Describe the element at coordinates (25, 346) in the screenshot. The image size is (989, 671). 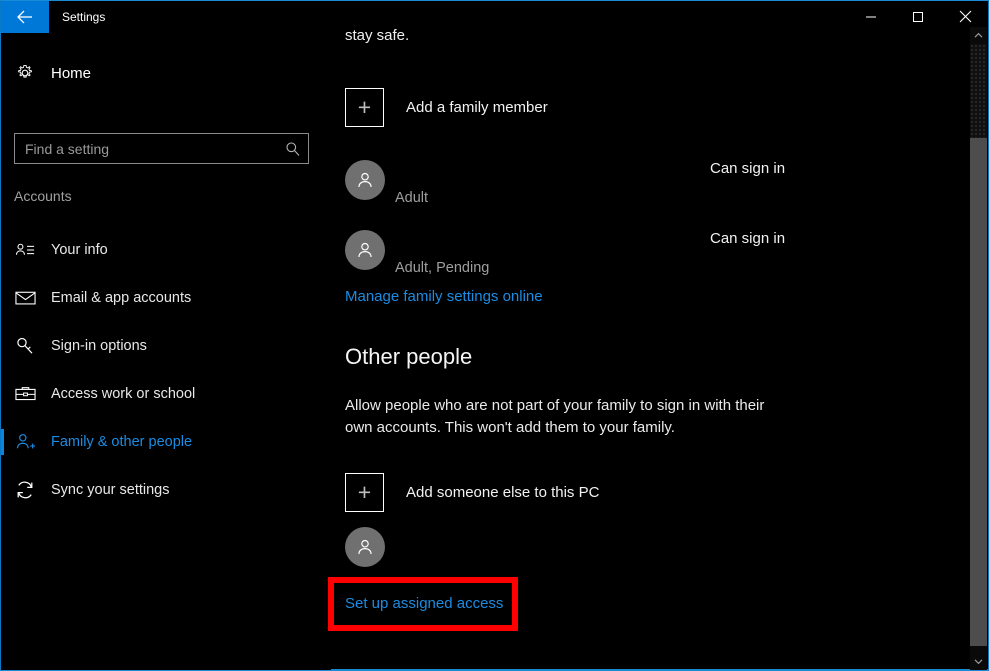
I see `key-icon` at that location.